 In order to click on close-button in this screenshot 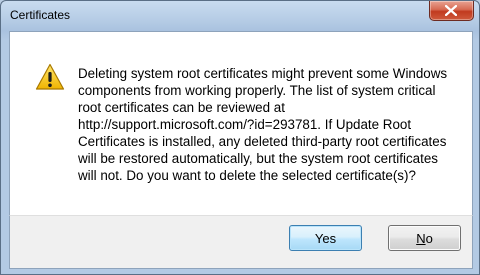, I will do `click(451, 11)`.